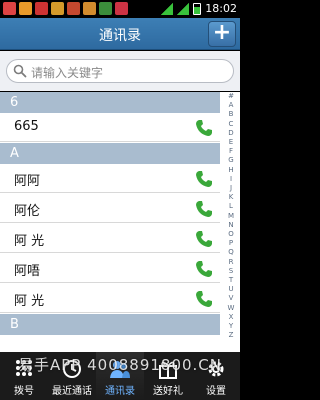  Describe the element at coordinates (24, 391) in the screenshot. I see `tab-label: 拨号` at that location.